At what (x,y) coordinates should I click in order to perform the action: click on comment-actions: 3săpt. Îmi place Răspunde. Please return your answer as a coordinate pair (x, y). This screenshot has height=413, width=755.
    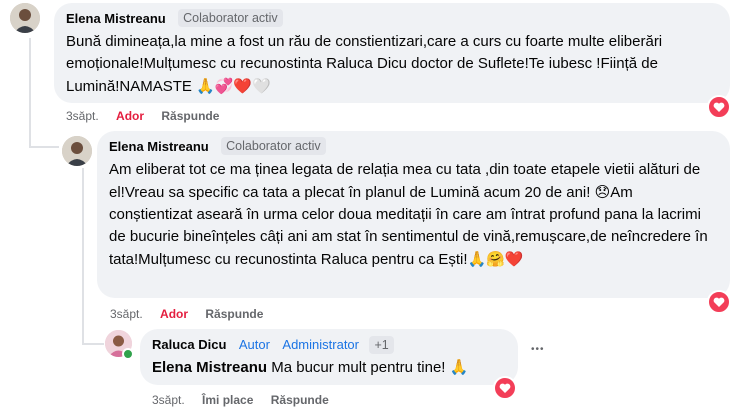
    Looking at the image, I should click on (247, 400).